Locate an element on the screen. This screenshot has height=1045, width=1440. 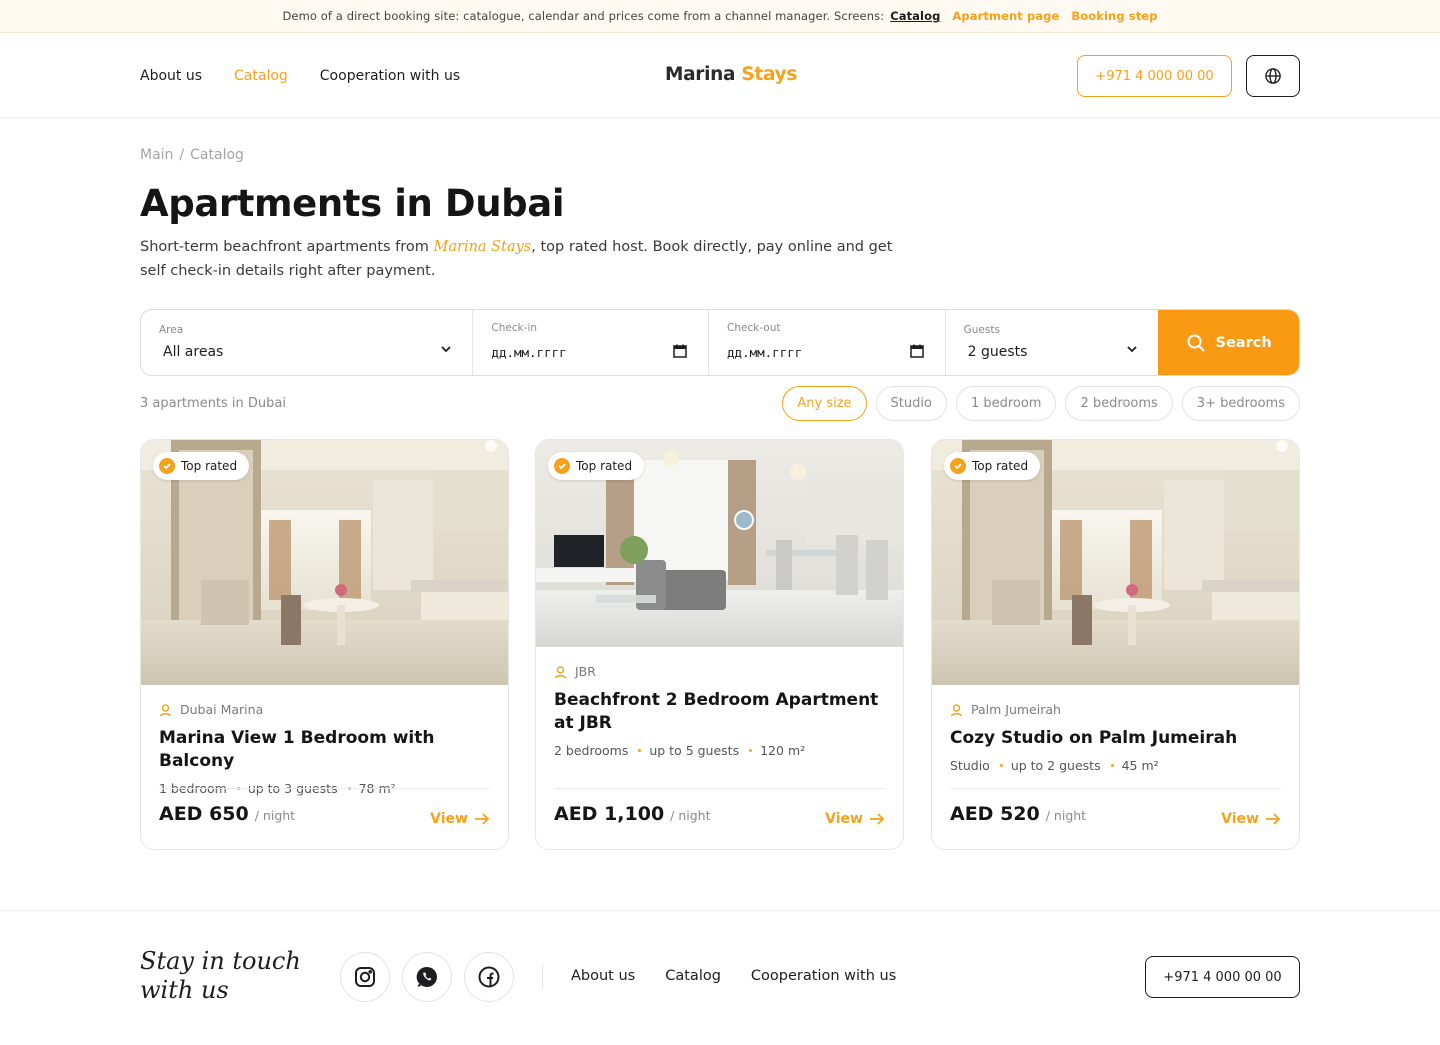
instagram-icon is located at coordinates (365, 977).